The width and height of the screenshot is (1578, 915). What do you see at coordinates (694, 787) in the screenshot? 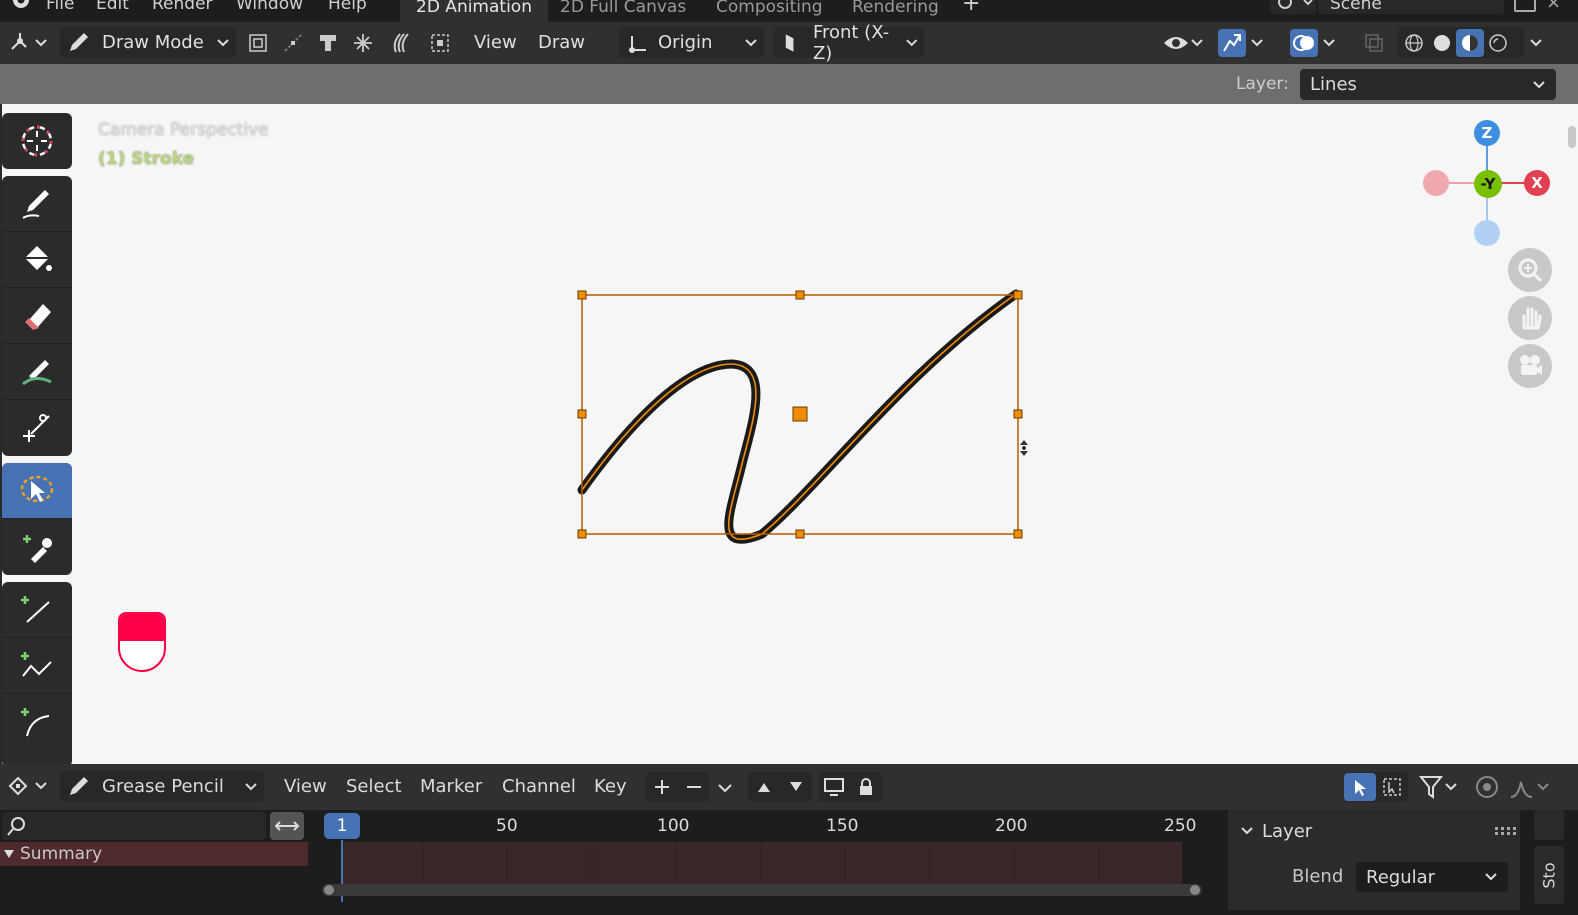
I see `remove-layer-button` at bounding box center [694, 787].